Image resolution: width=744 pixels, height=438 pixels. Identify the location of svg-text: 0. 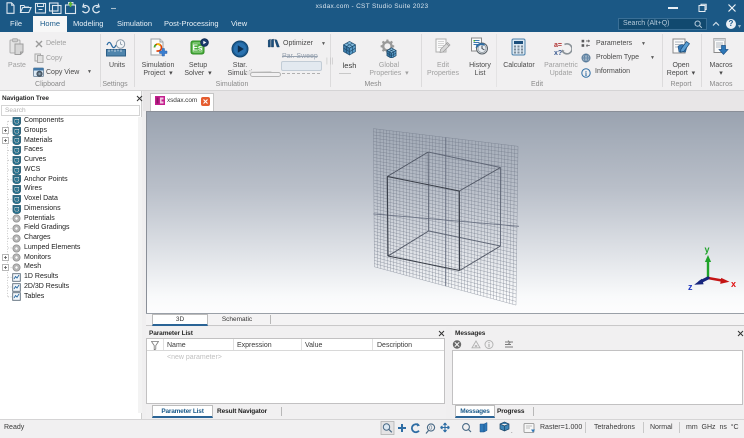
(430, 429).